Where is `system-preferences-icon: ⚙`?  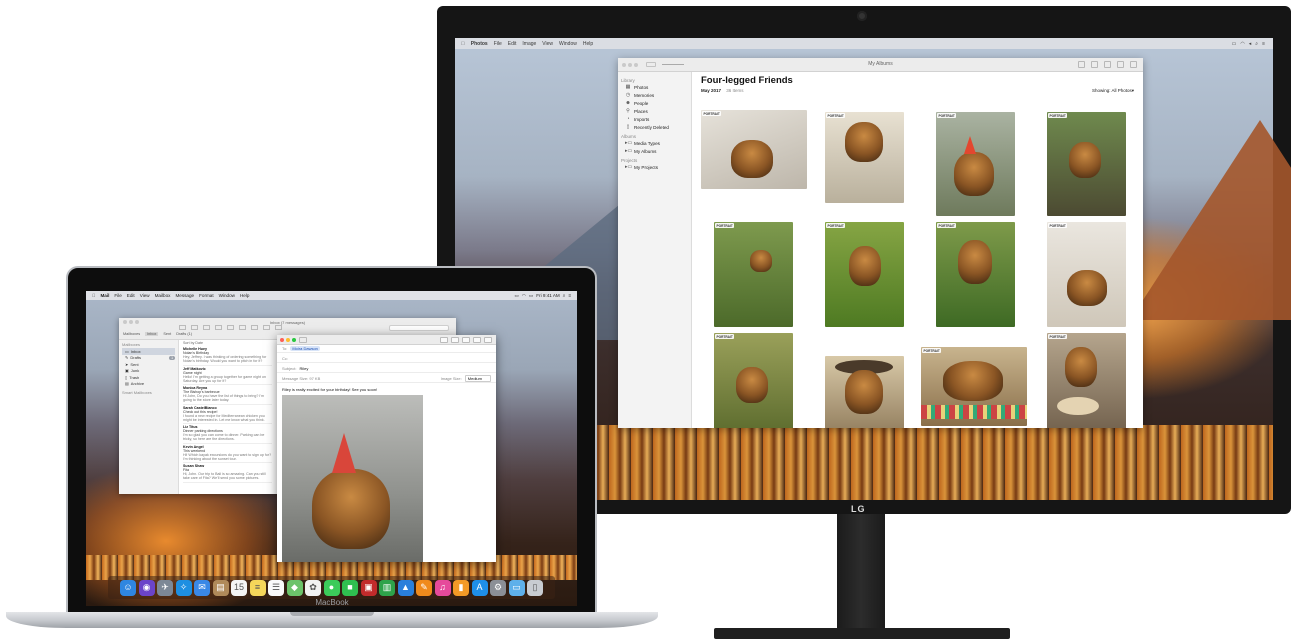
system-preferences-icon: ⚙ is located at coordinates (498, 587).